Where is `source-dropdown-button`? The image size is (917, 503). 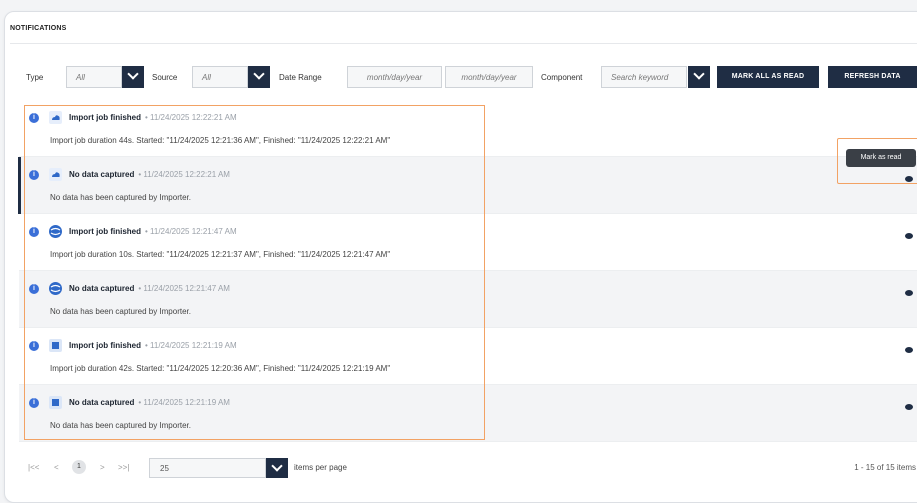
source-dropdown-button is located at coordinates (259, 77).